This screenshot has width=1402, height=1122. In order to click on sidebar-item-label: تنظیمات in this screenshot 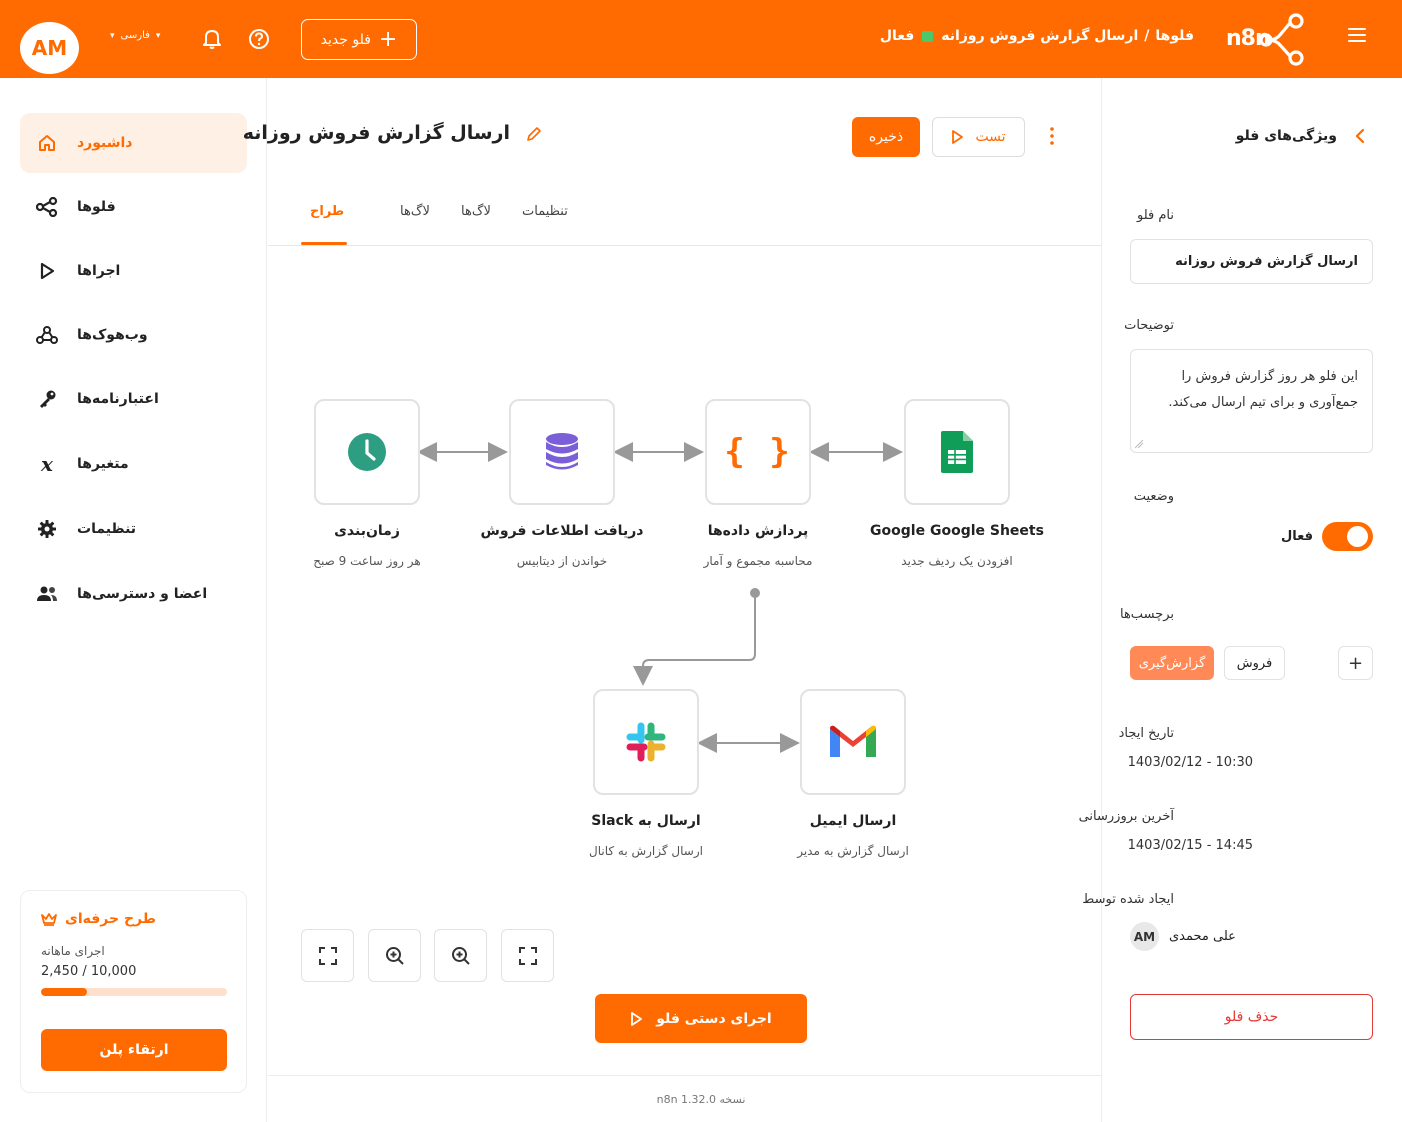, I will do `click(107, 529)`.